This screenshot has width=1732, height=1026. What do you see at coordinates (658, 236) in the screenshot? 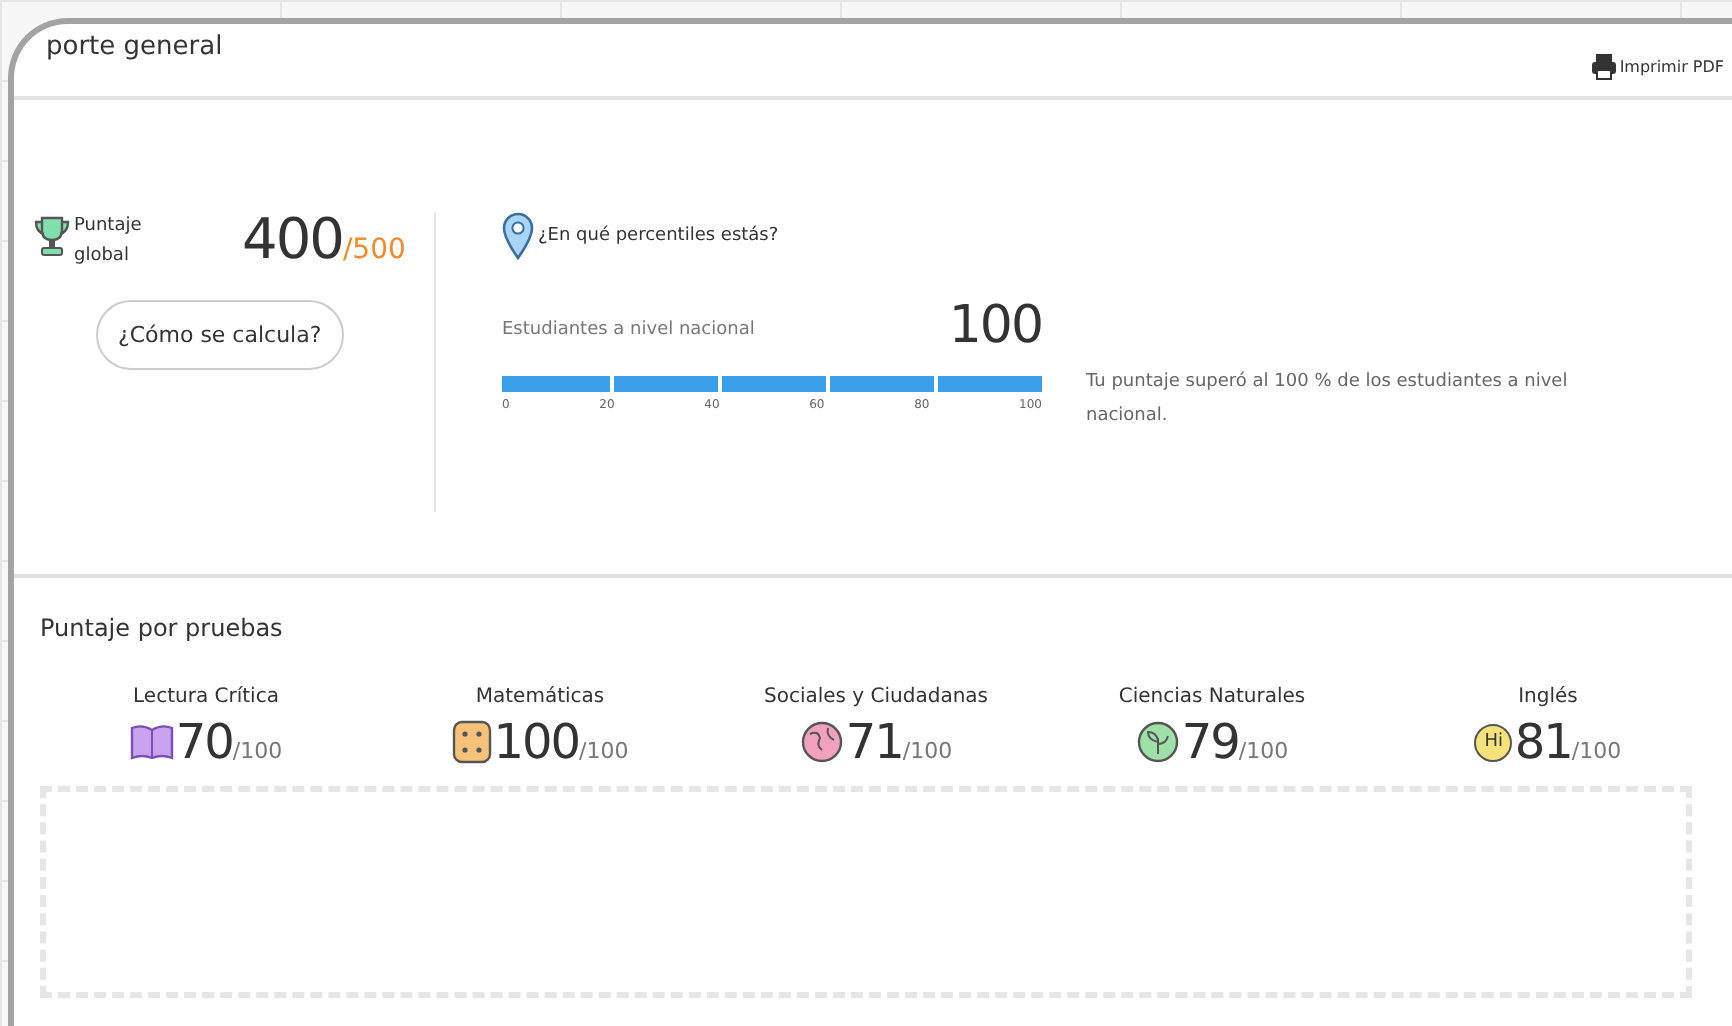
I see `percentile-title: ¿En qué percentiles estás?` at bounding box center [658, 236].